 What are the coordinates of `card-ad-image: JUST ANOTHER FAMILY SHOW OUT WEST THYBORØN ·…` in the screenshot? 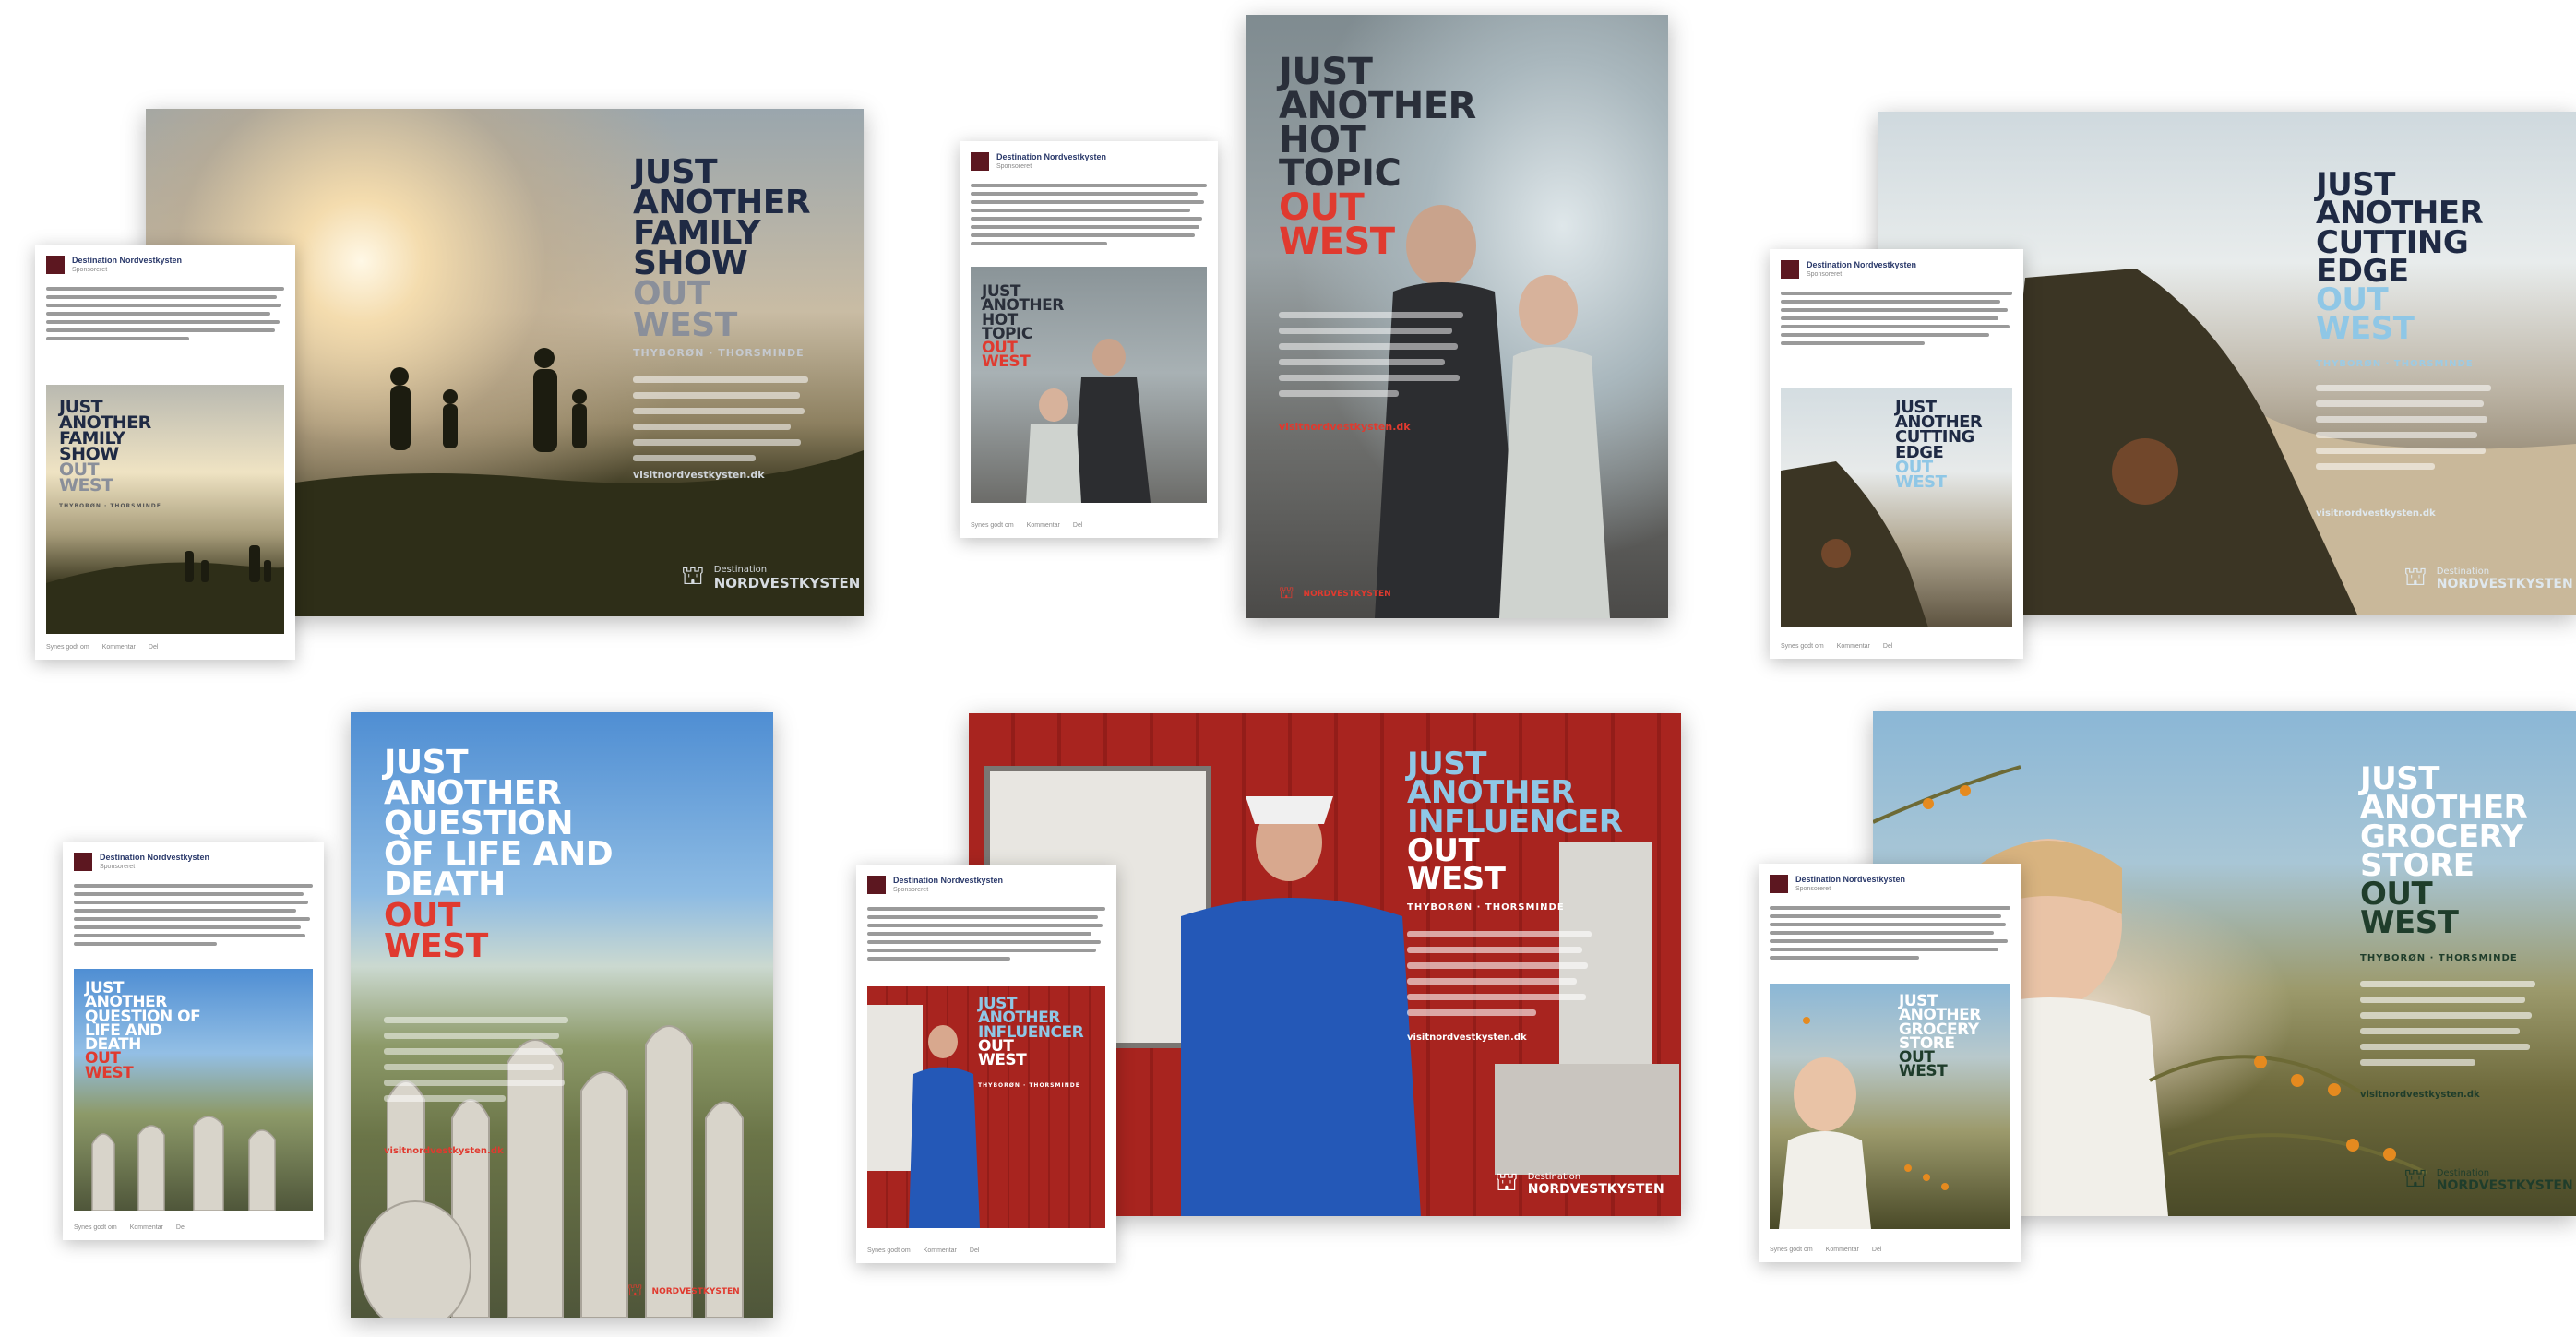 It's located at (165, 510).